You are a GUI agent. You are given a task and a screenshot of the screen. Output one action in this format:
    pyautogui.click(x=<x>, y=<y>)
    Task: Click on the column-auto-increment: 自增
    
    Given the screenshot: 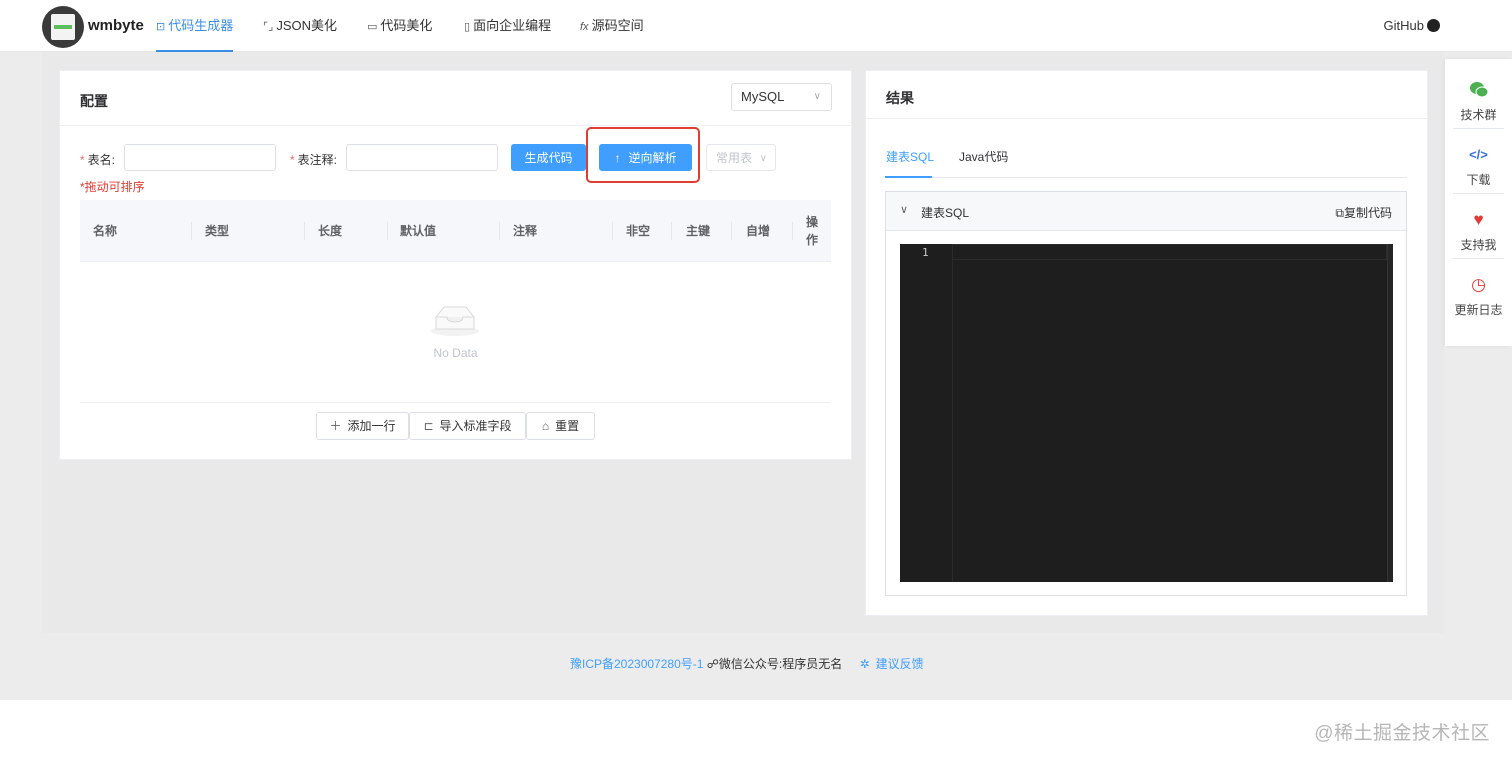 What is the action you would take?
    pyautogui.click(x=758, y=231)
    